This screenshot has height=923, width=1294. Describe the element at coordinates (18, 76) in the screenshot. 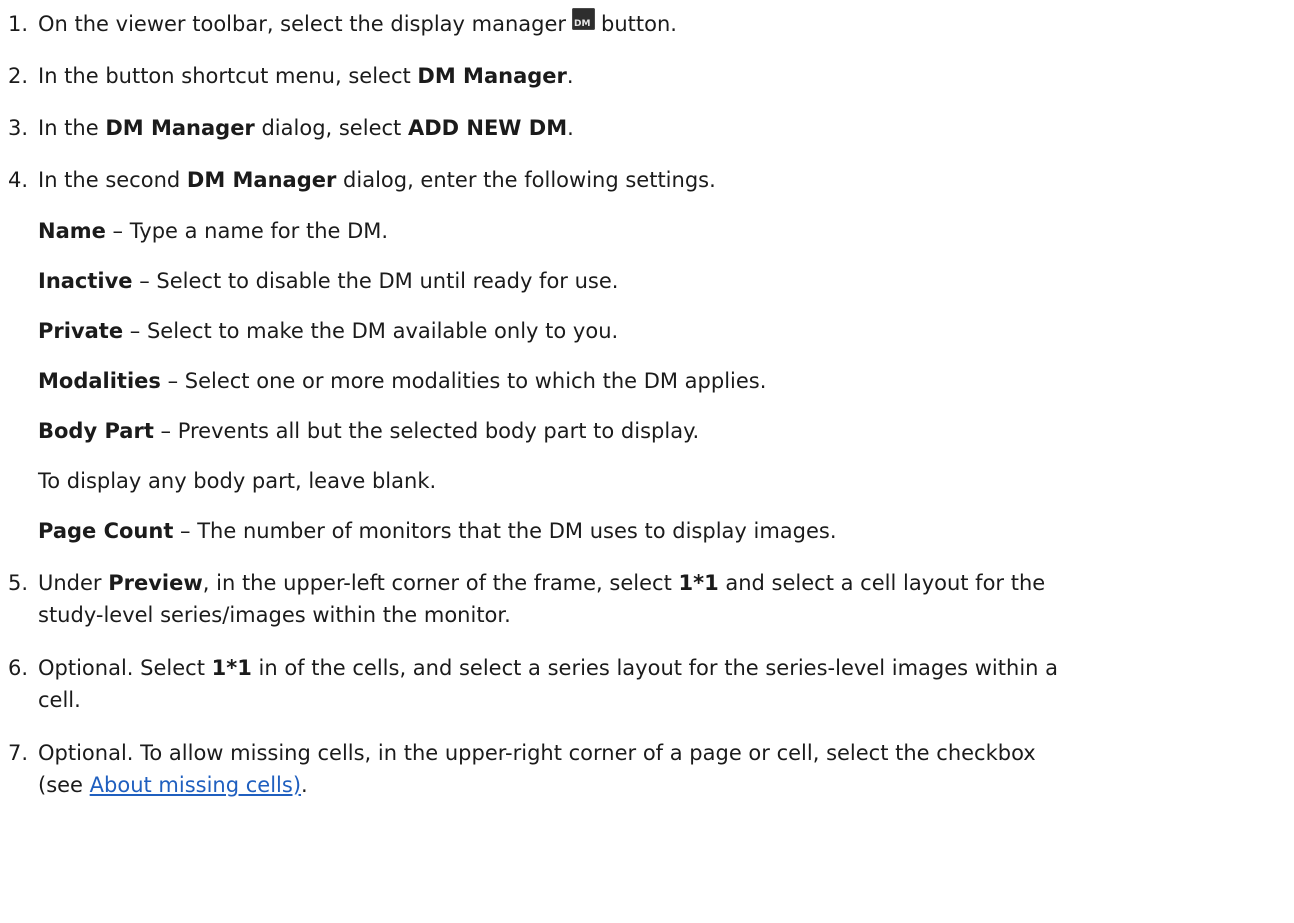

I see `step-number: 2.` at that location.